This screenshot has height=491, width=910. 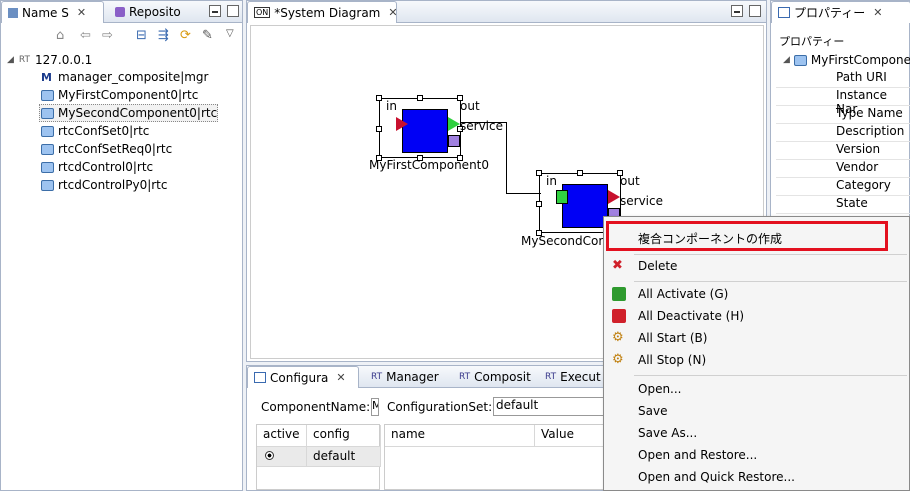 What do you see at coordinates (756, 338) in the screenshot?
I see `menu-item-all-start: ⚙ All Start (B)` at bounding box center [756, 338].